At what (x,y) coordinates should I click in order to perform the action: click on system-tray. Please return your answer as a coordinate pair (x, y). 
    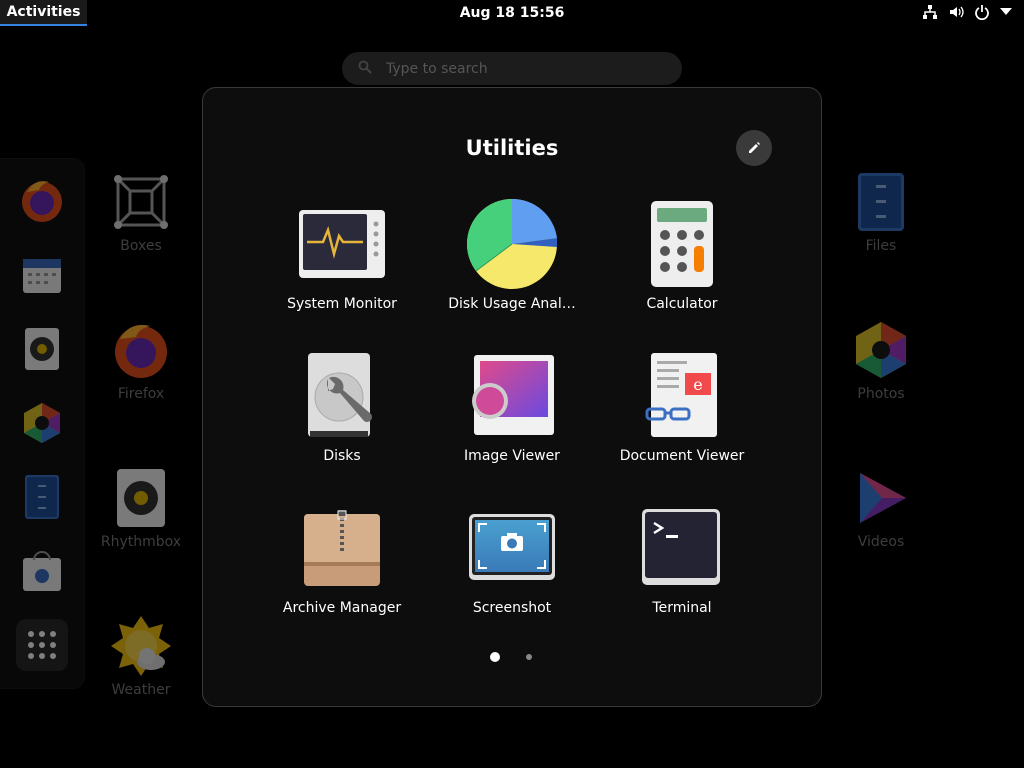
    Looking at the image, I should click on (967, 12).